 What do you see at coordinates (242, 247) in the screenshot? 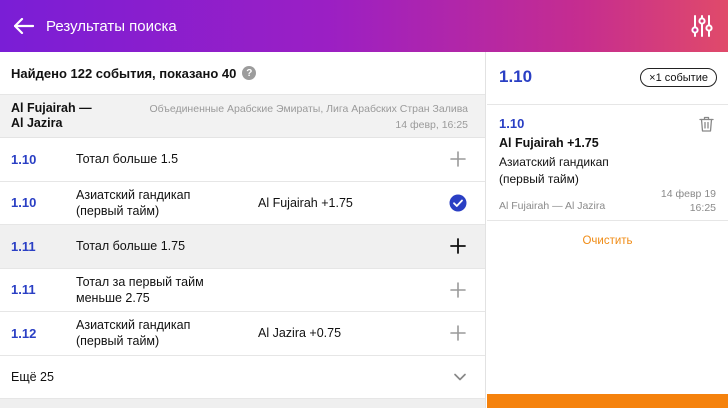
I see `bet-row: 1.11 Тотал больше 1.75` at bounding box center [242, 247].